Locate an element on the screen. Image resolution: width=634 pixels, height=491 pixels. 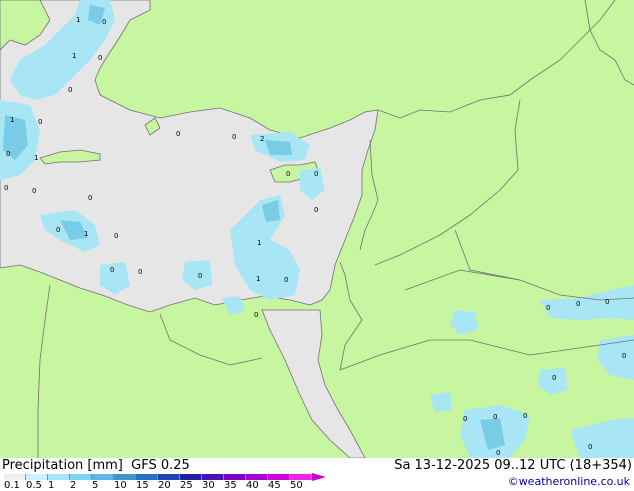
scale-label: 35 is located at coordinates (230, 485).